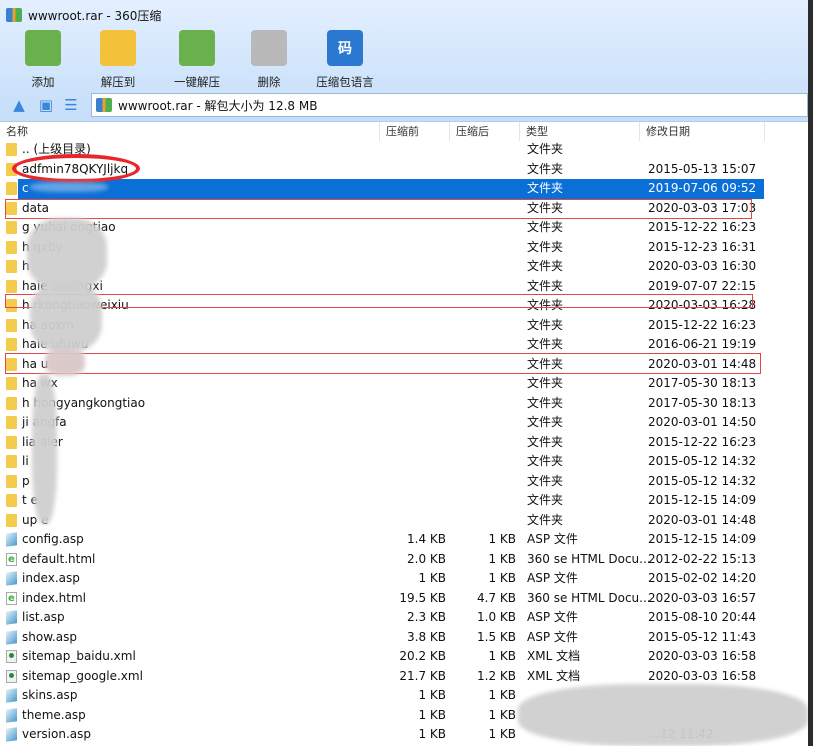 This screenshot has height=746, width=813. I want to click on list-view-icon: ☰, so click(71, 105).